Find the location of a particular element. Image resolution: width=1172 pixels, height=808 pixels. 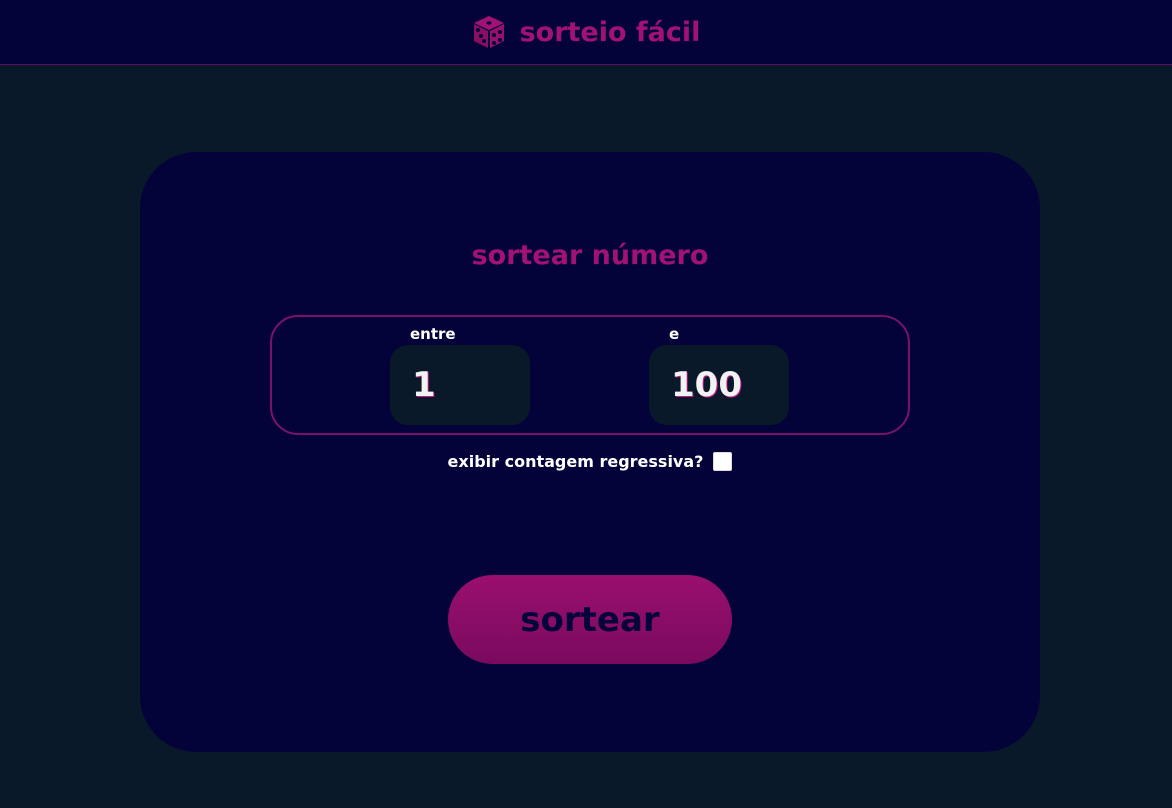

to-label: e is located at coordinates (674, 334).